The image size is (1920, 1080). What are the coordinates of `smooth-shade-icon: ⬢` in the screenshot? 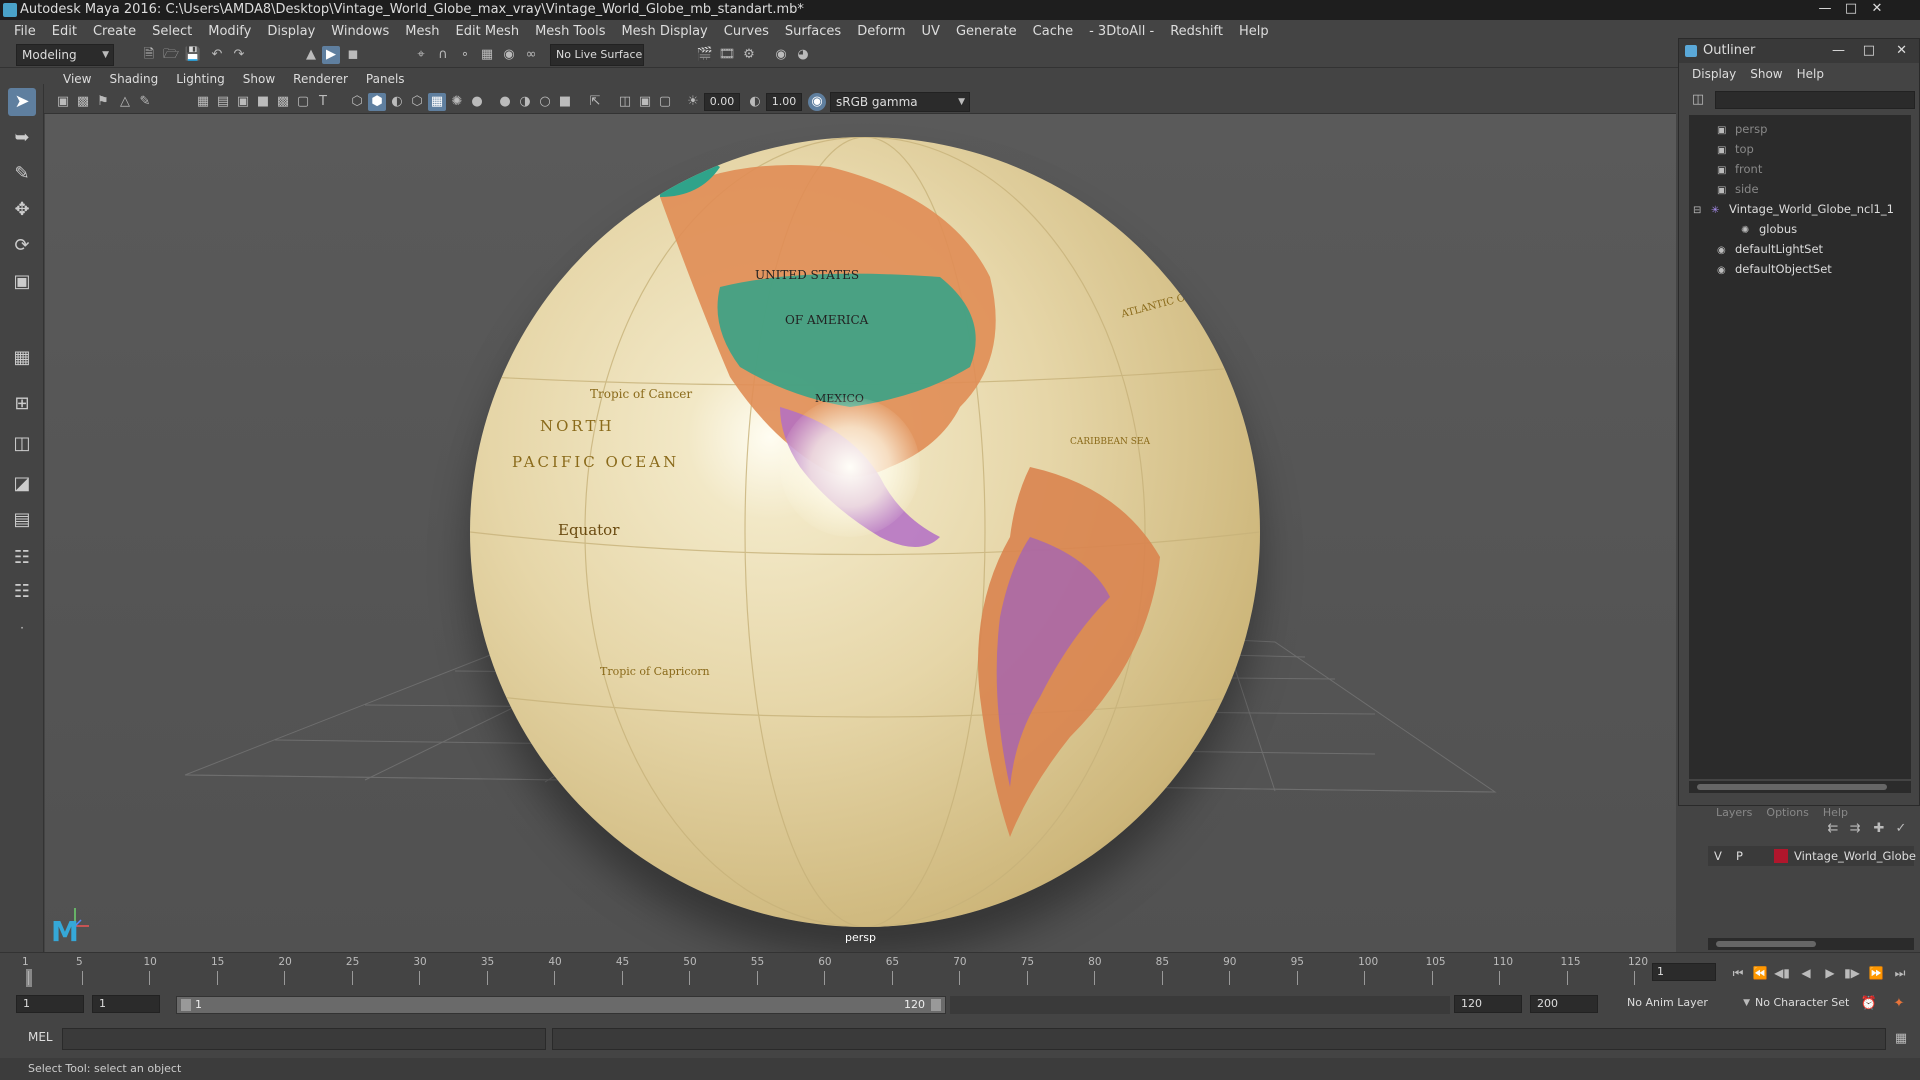 It's located at (377, 102).